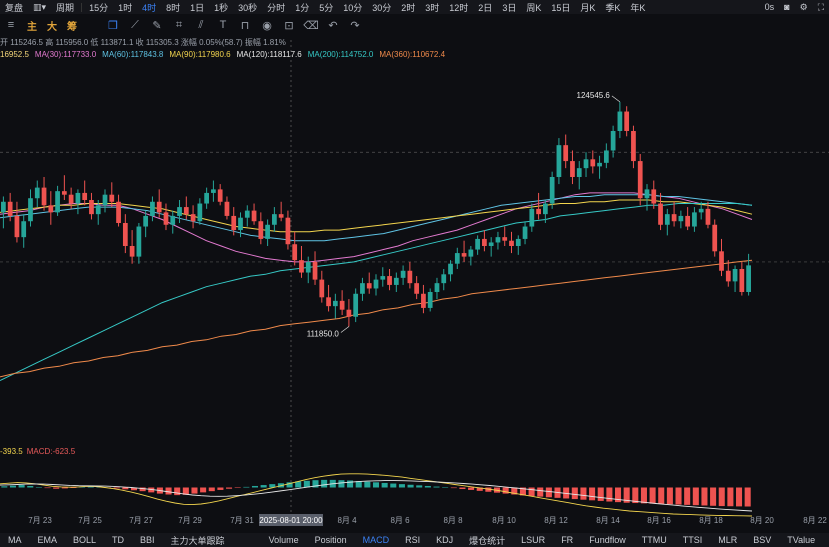 The width and height of the screenshot is (829, 547). Describe the element at coordinates (376, 540) in the screenshot. I see `indicator-tab-9: MACD` at that location.